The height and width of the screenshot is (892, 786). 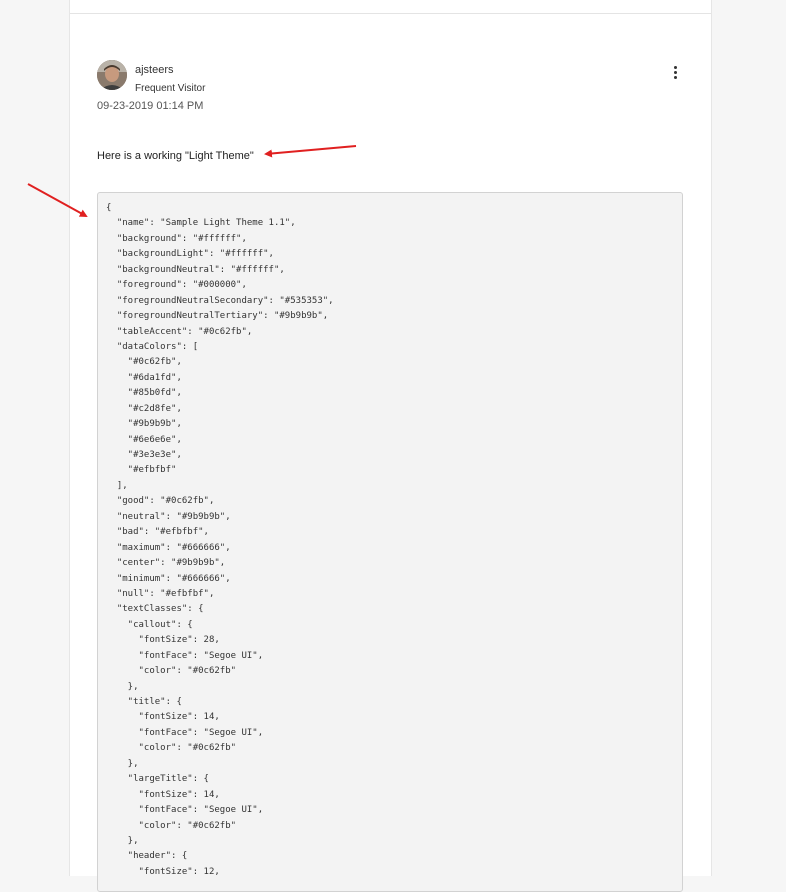 What do you see at coordinates (220, 300) in the screenshot?
I see `code-line: "foregroundNeutralSecondary": "#535353",` at bounding box center [220, 300].